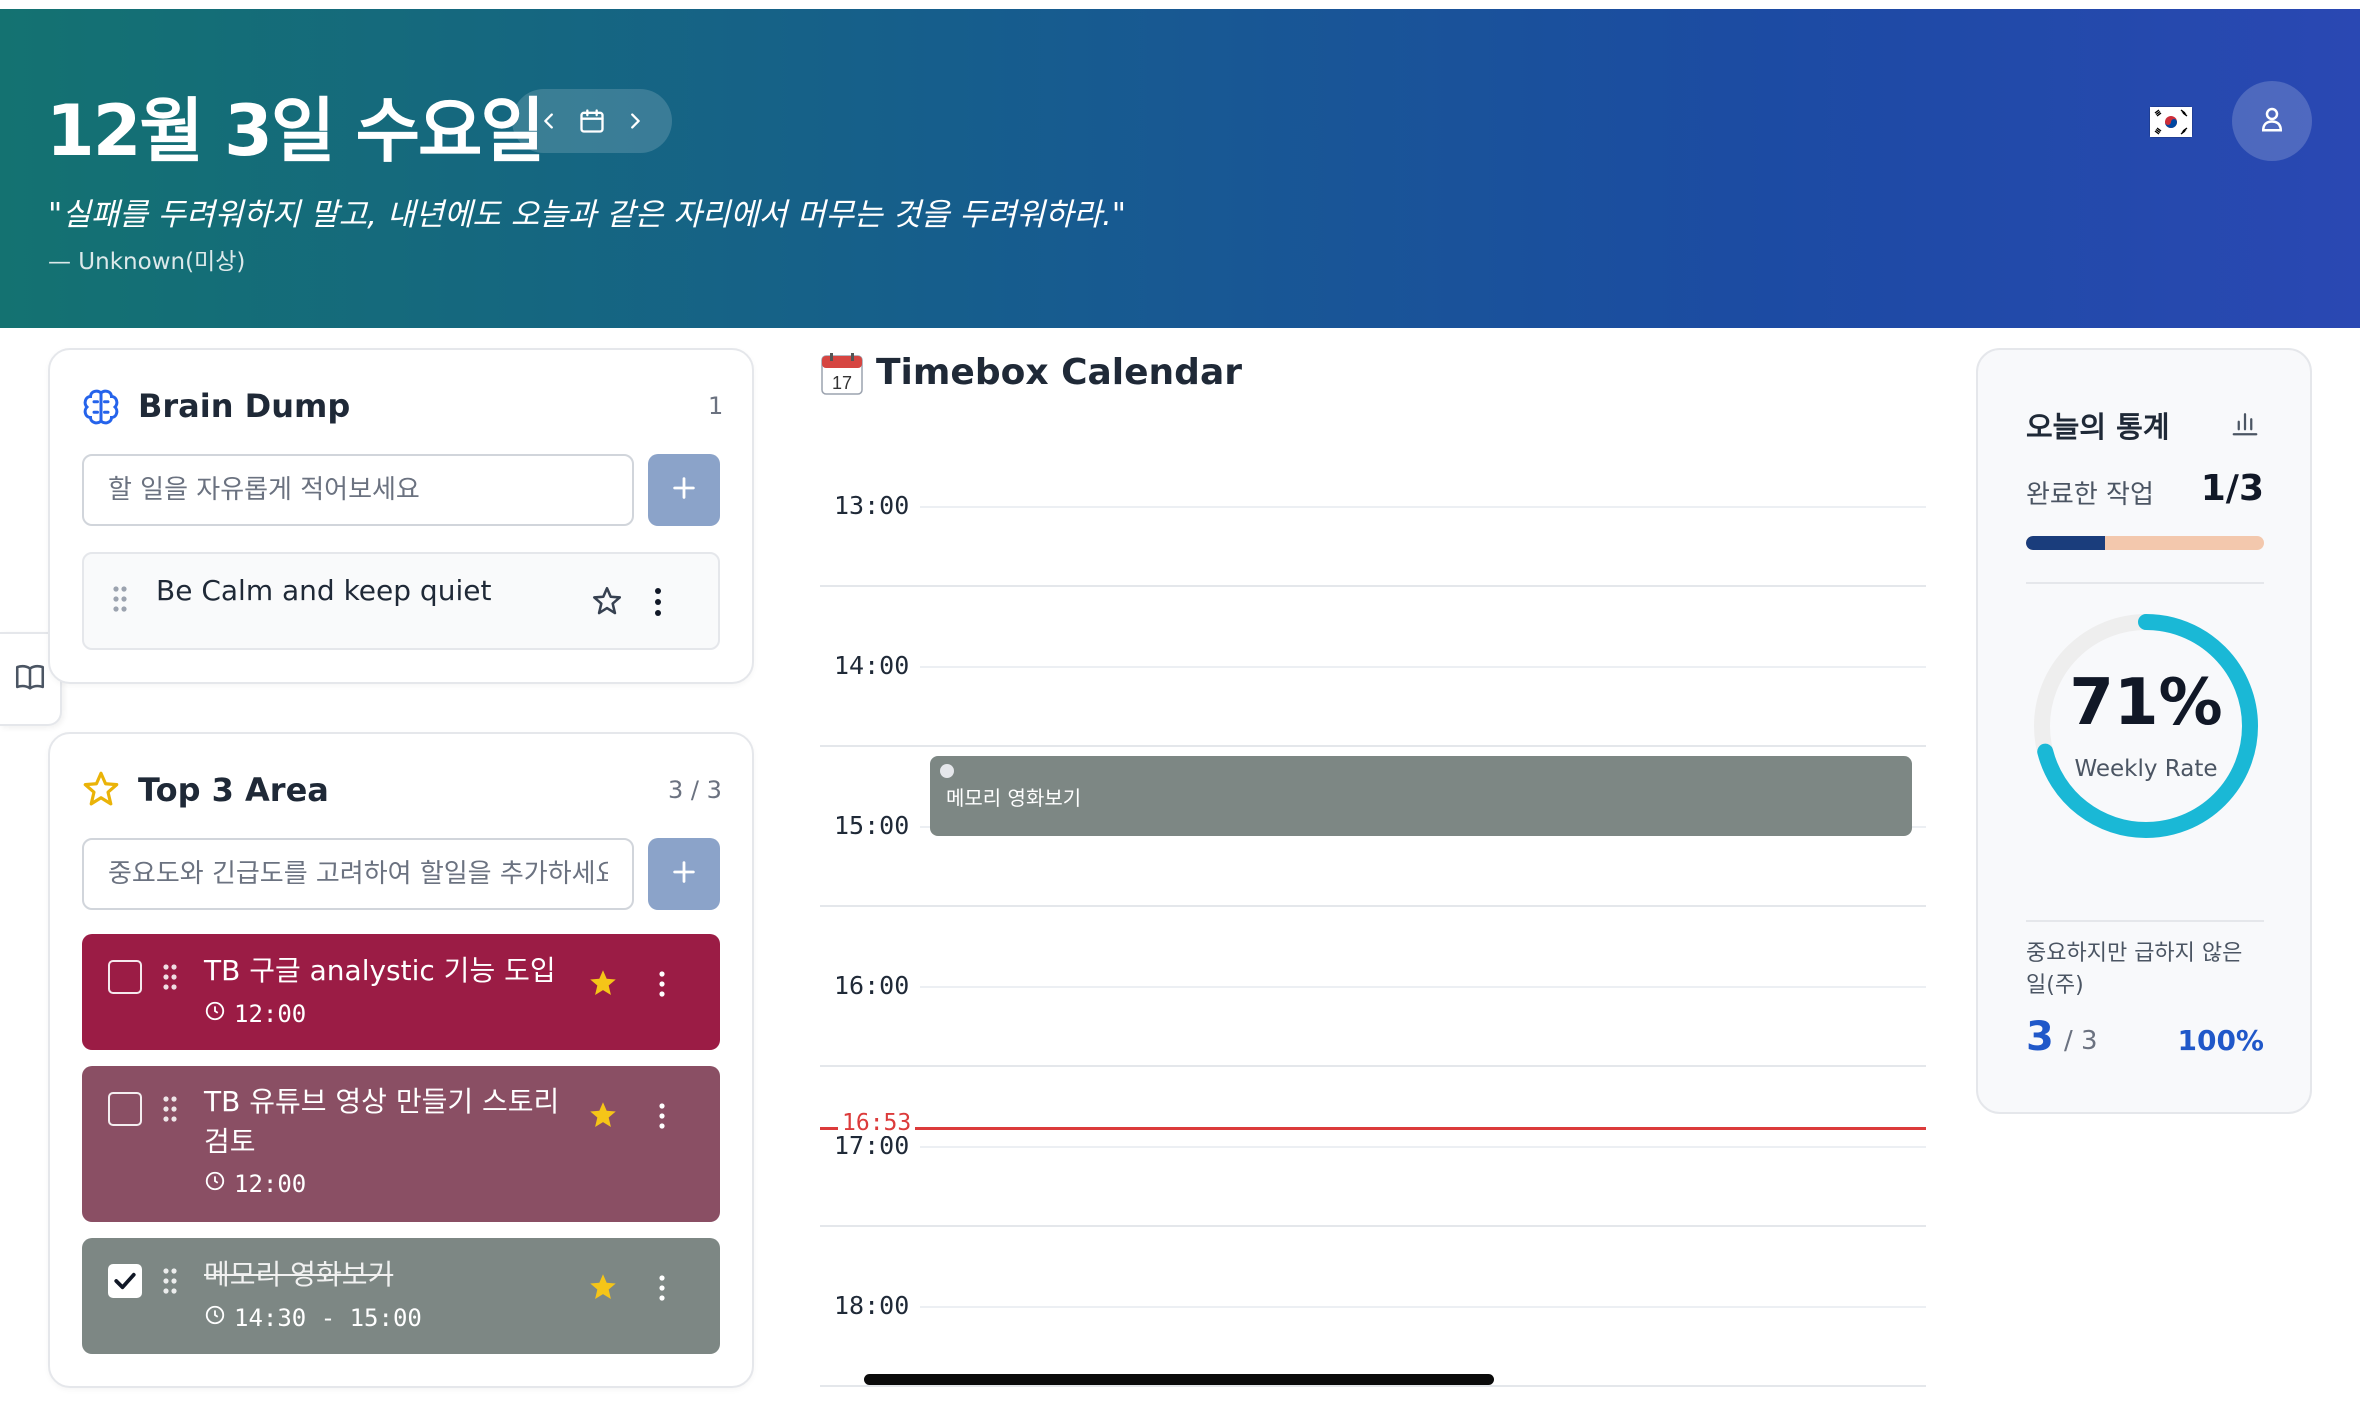 This screenshot has width=2360, height=1401. What do you see at coordinates (244, 406) in the screenshot?
I see `brain-dump-title: Brain Dump` at bounding box center [244, 406].